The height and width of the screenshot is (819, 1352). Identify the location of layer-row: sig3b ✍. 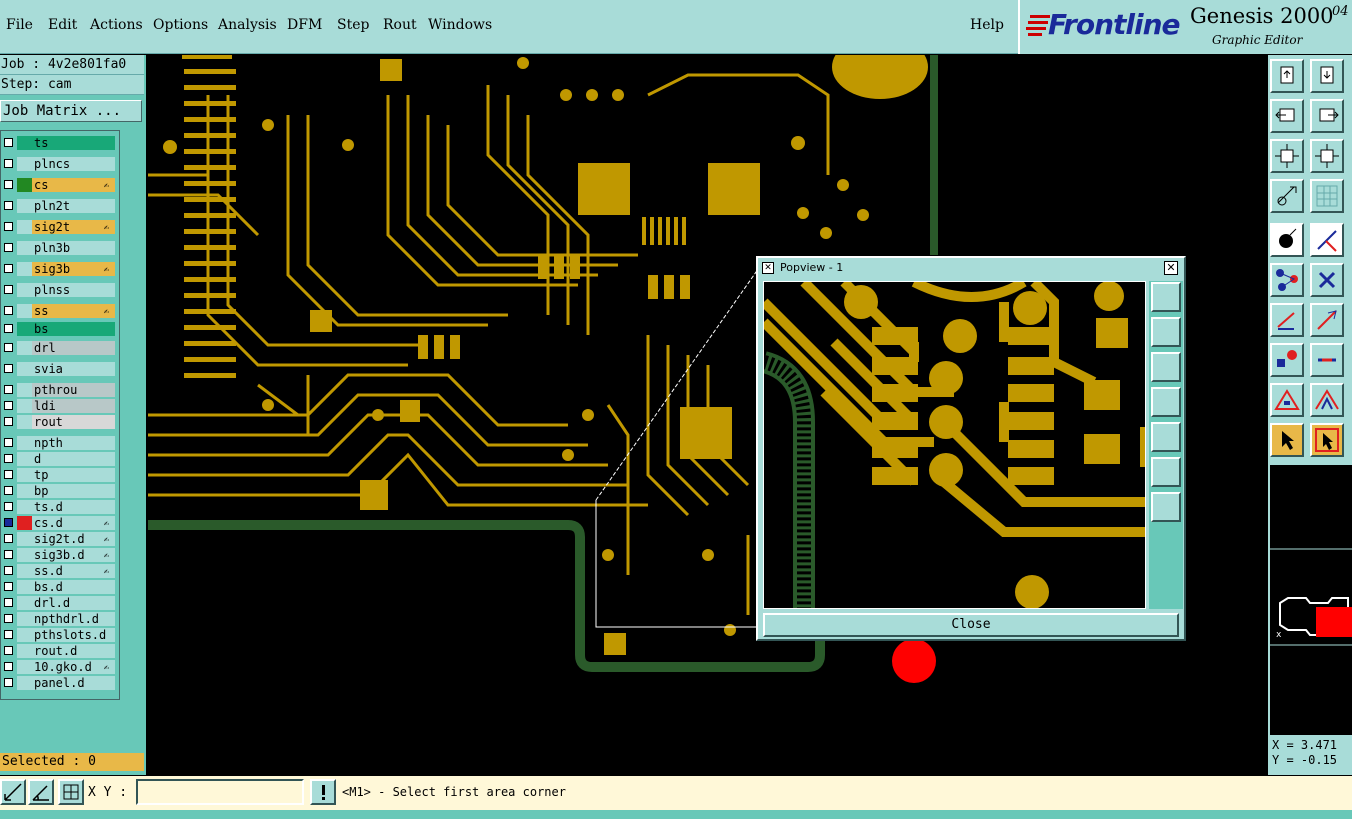
(60, 269).